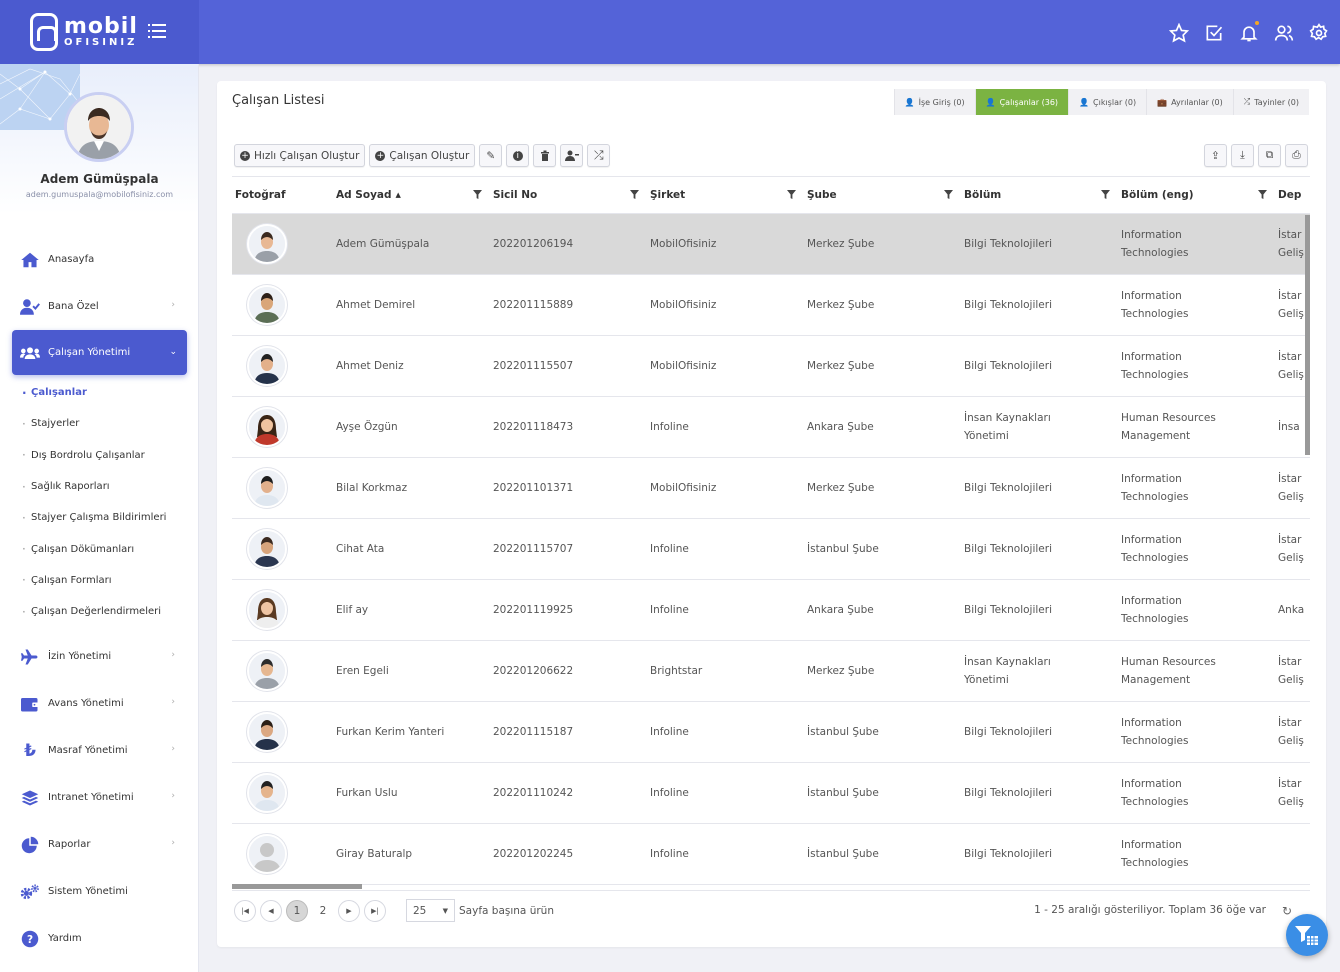 Image resolution: width=1340 pixels, height=972 pixels. Describe the element at coordinates (297, 910) in the screenshot. I see `page-1: 1` at that location.